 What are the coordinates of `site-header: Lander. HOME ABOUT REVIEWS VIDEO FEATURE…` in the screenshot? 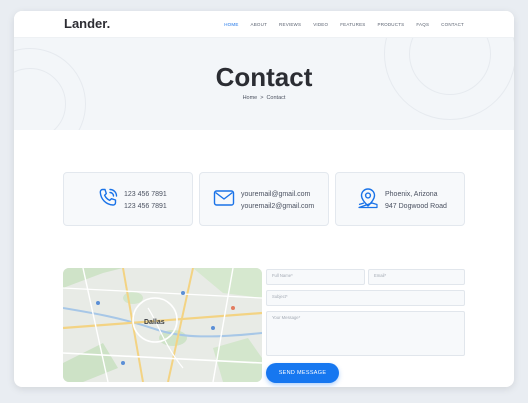 It's located at (264, 24).